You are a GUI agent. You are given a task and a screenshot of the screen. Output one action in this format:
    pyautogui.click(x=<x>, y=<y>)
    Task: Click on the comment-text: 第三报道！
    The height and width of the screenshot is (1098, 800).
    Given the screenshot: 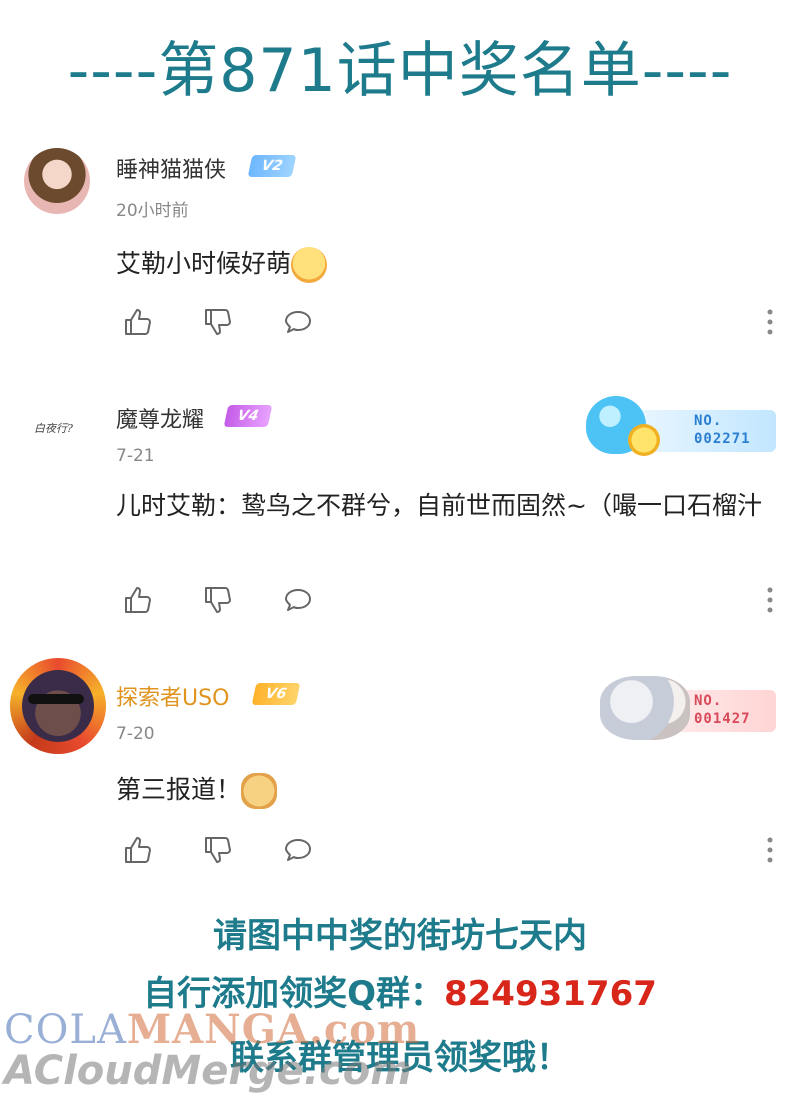 What is the action you would take?
    pyautogui.click(x=446, y=790)
    